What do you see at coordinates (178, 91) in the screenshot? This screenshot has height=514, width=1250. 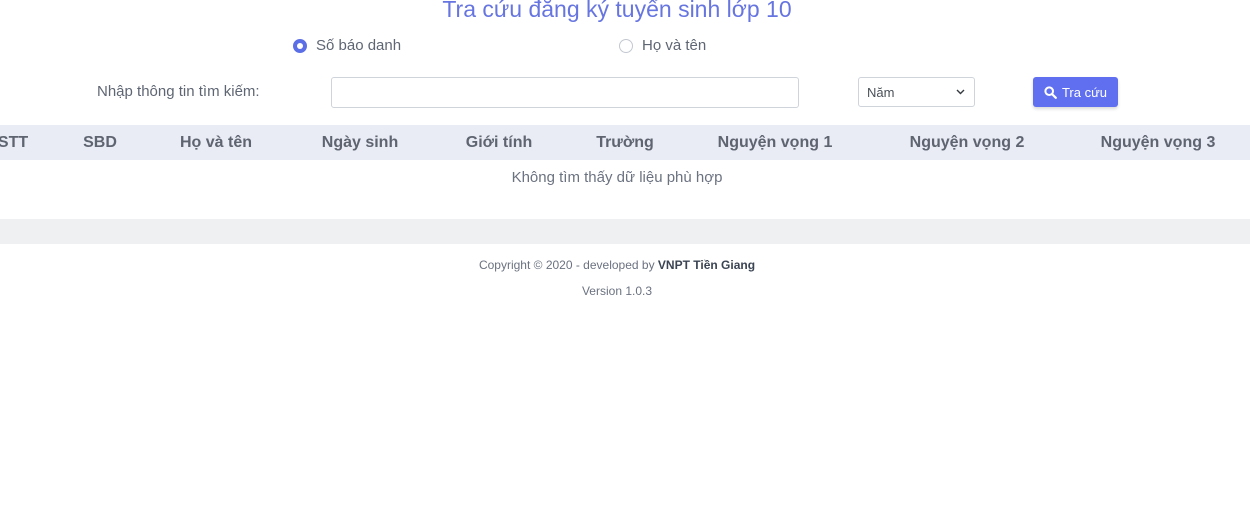 I see `search-label: Nhập thông tin tìm kiếm:` at bounding box center [178, 91].